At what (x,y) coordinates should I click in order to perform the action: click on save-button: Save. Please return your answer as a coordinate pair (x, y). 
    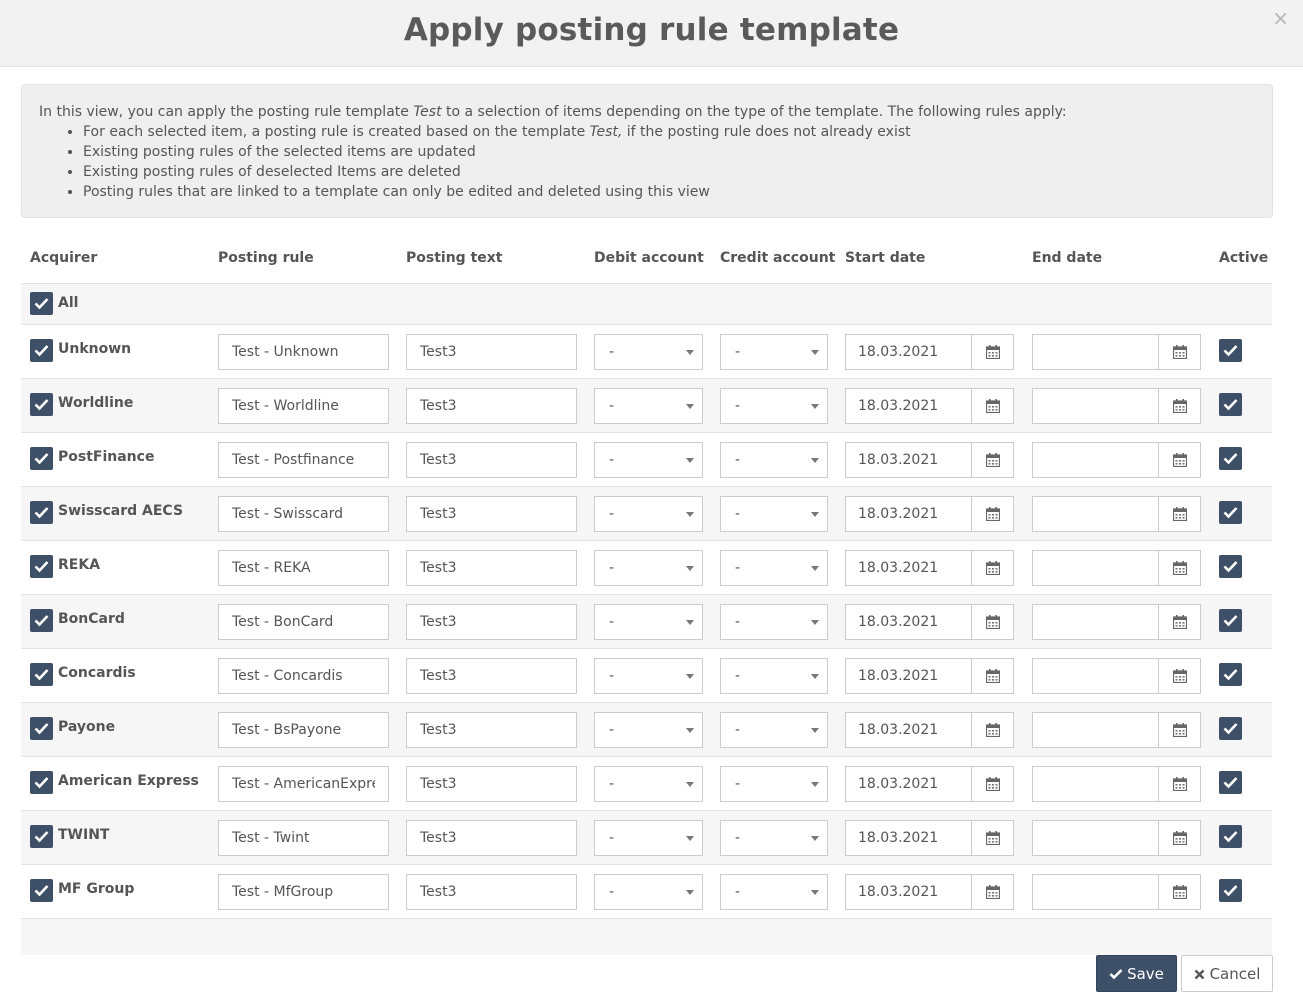
    Looking at the image, I should click on (1136, 973).